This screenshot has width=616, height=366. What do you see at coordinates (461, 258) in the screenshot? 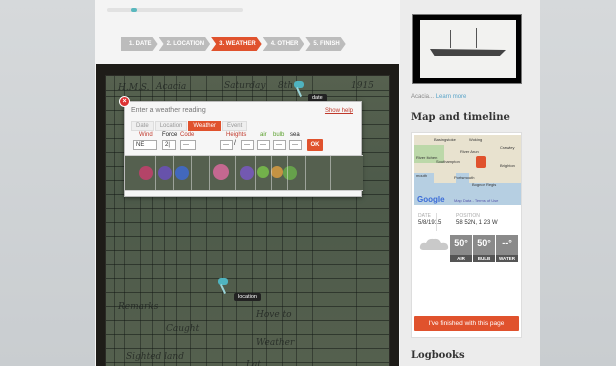
I see `air-temp-label: AIR` at bounding box center [461, 258].